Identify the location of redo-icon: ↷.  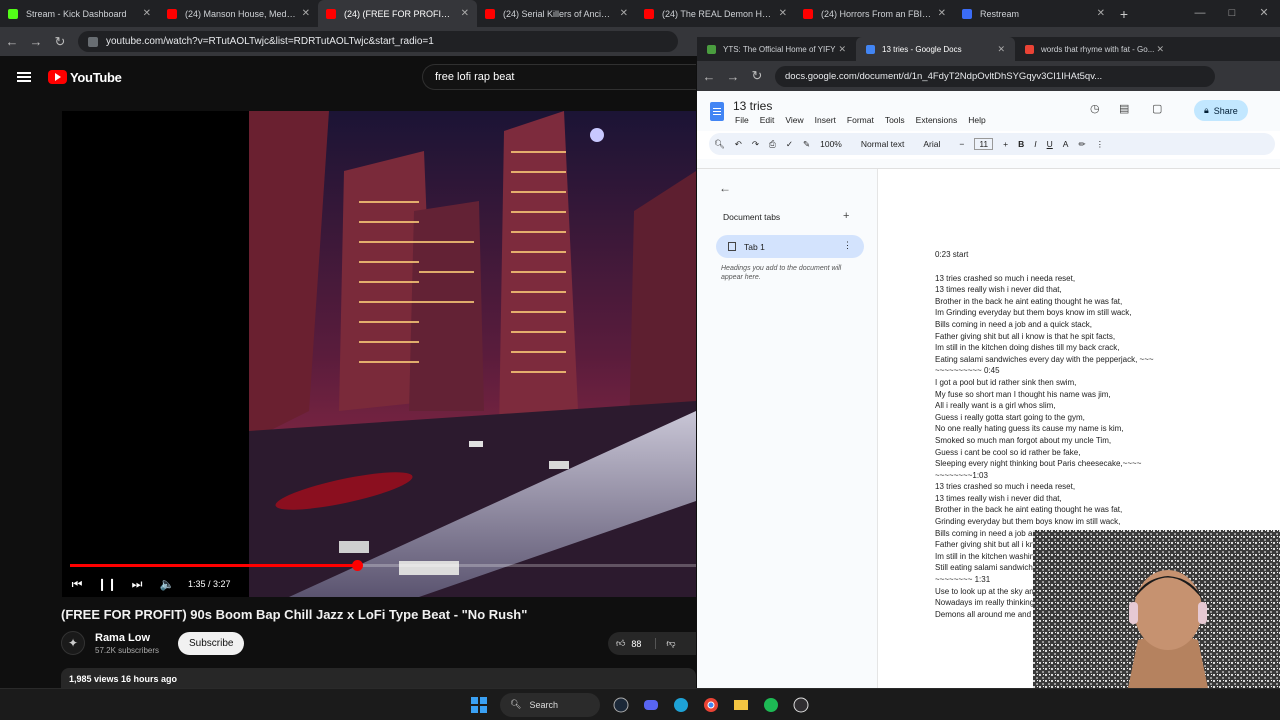
(755, 144).